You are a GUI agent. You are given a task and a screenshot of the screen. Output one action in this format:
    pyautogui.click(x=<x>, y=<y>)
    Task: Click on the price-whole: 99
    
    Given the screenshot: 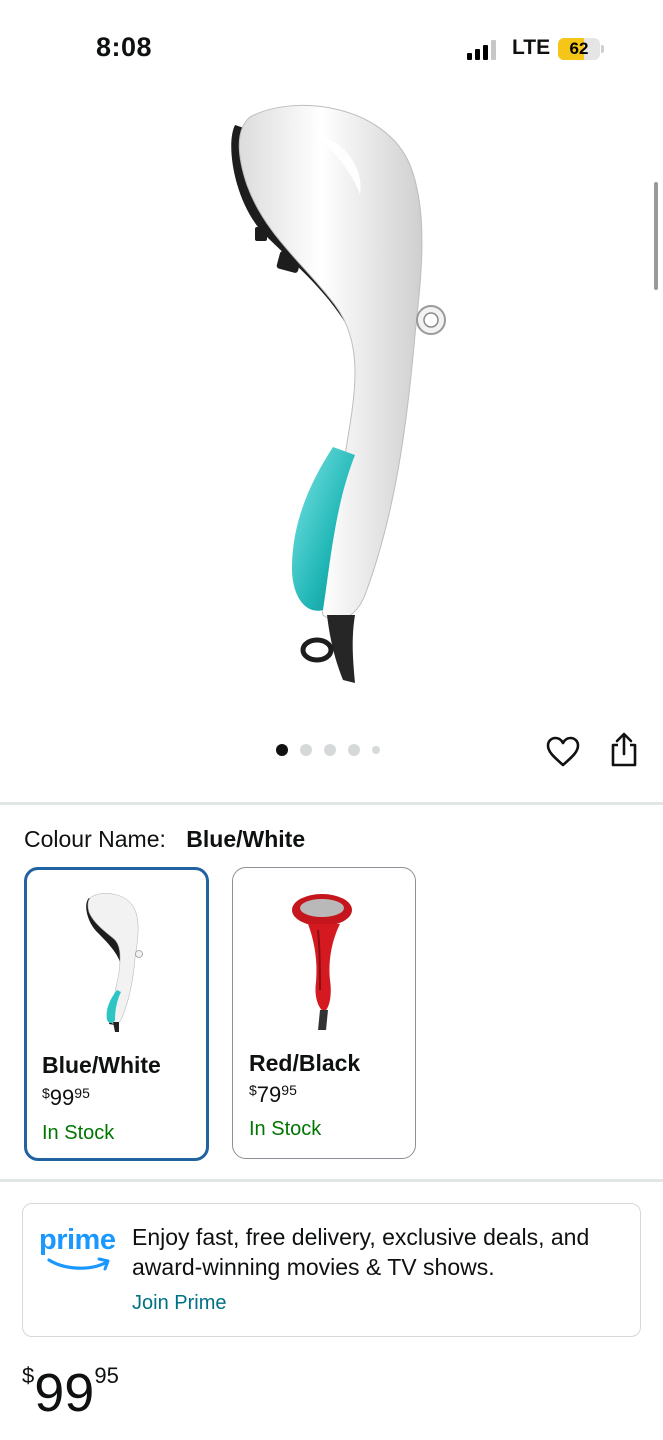 What is the action you would take?
    pyautogui.click(x=64, y=1393)
    